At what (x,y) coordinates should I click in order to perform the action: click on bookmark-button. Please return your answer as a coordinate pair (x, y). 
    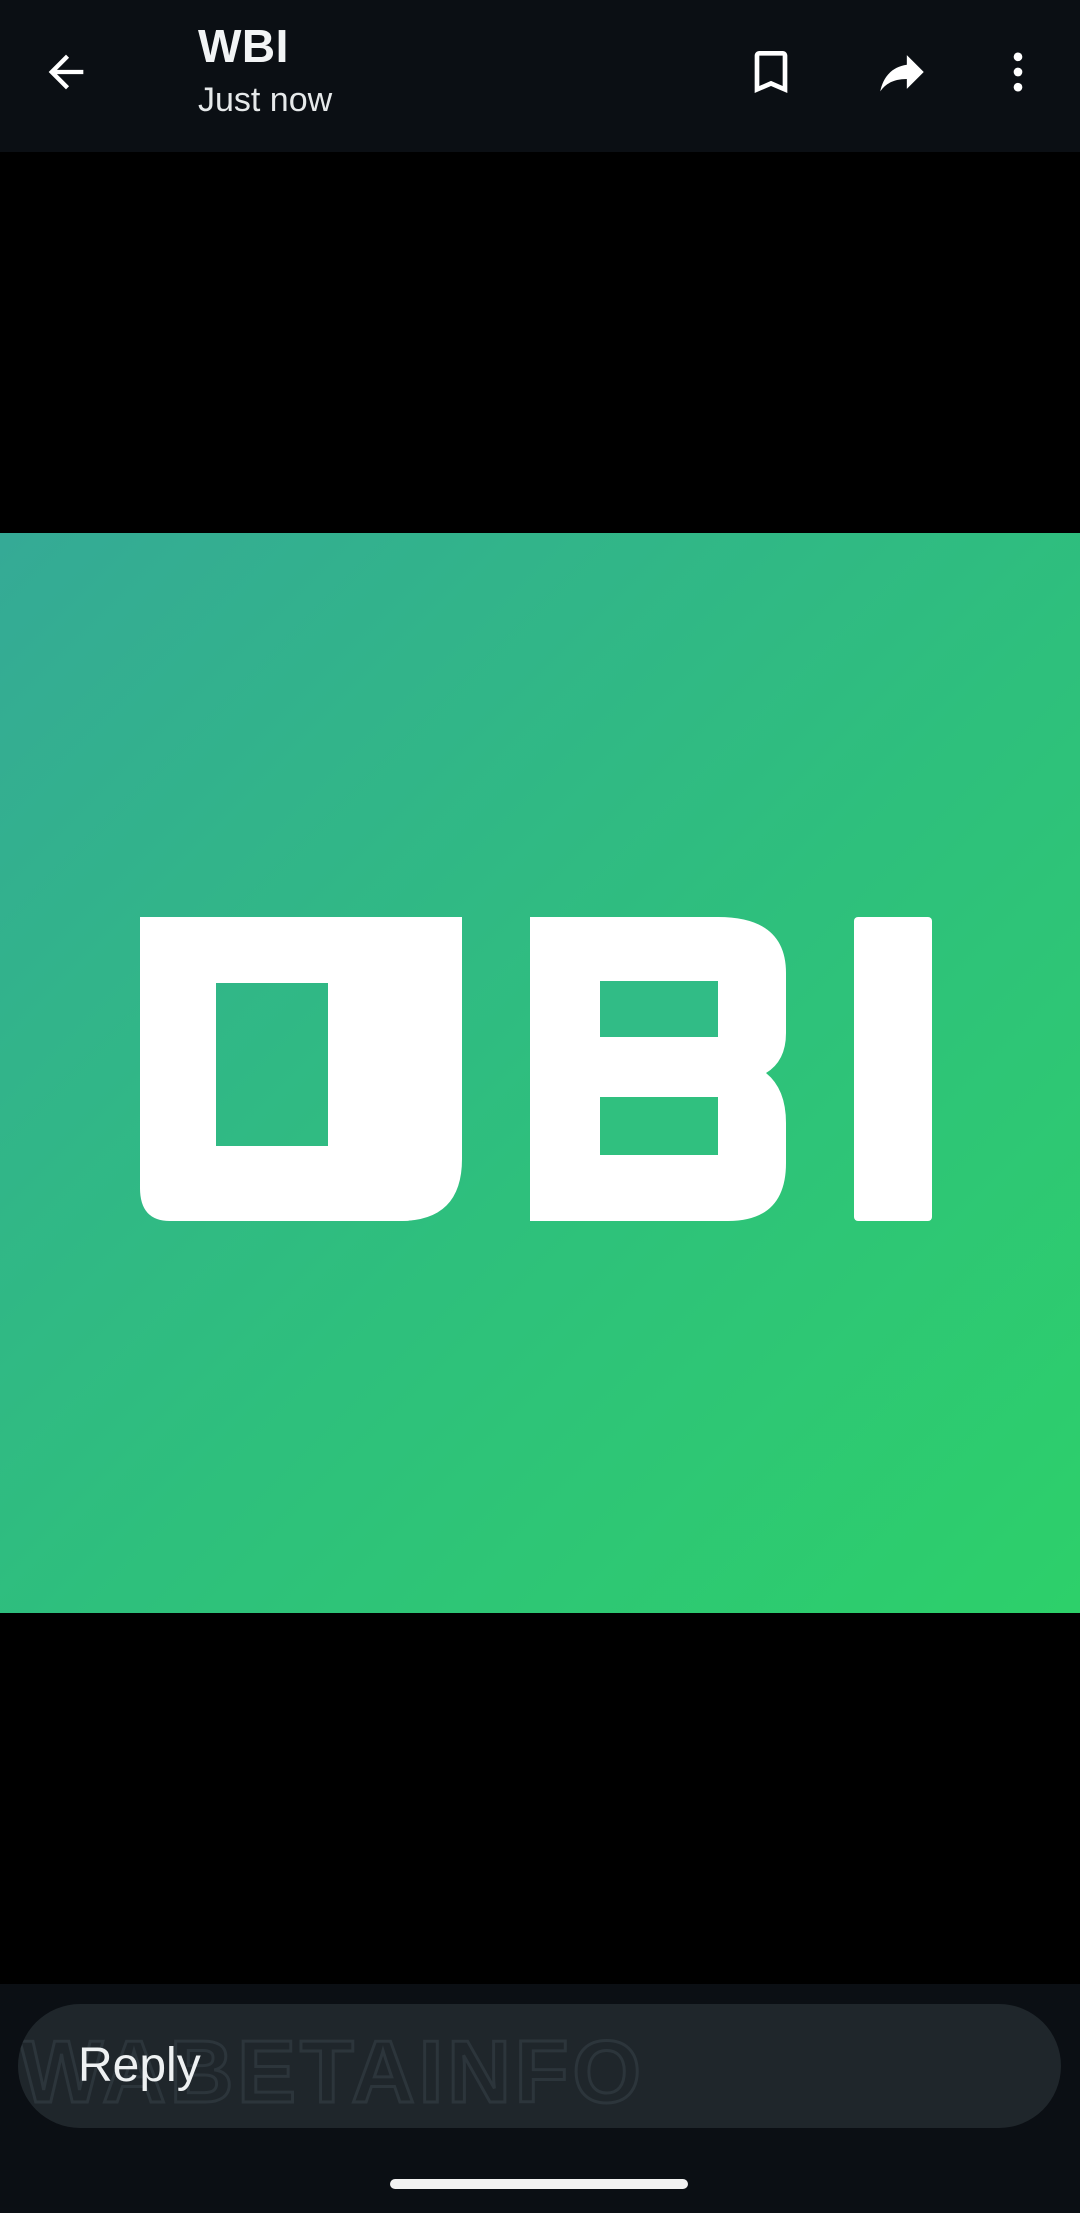
    Looking at the image, I should click on (771, 72).